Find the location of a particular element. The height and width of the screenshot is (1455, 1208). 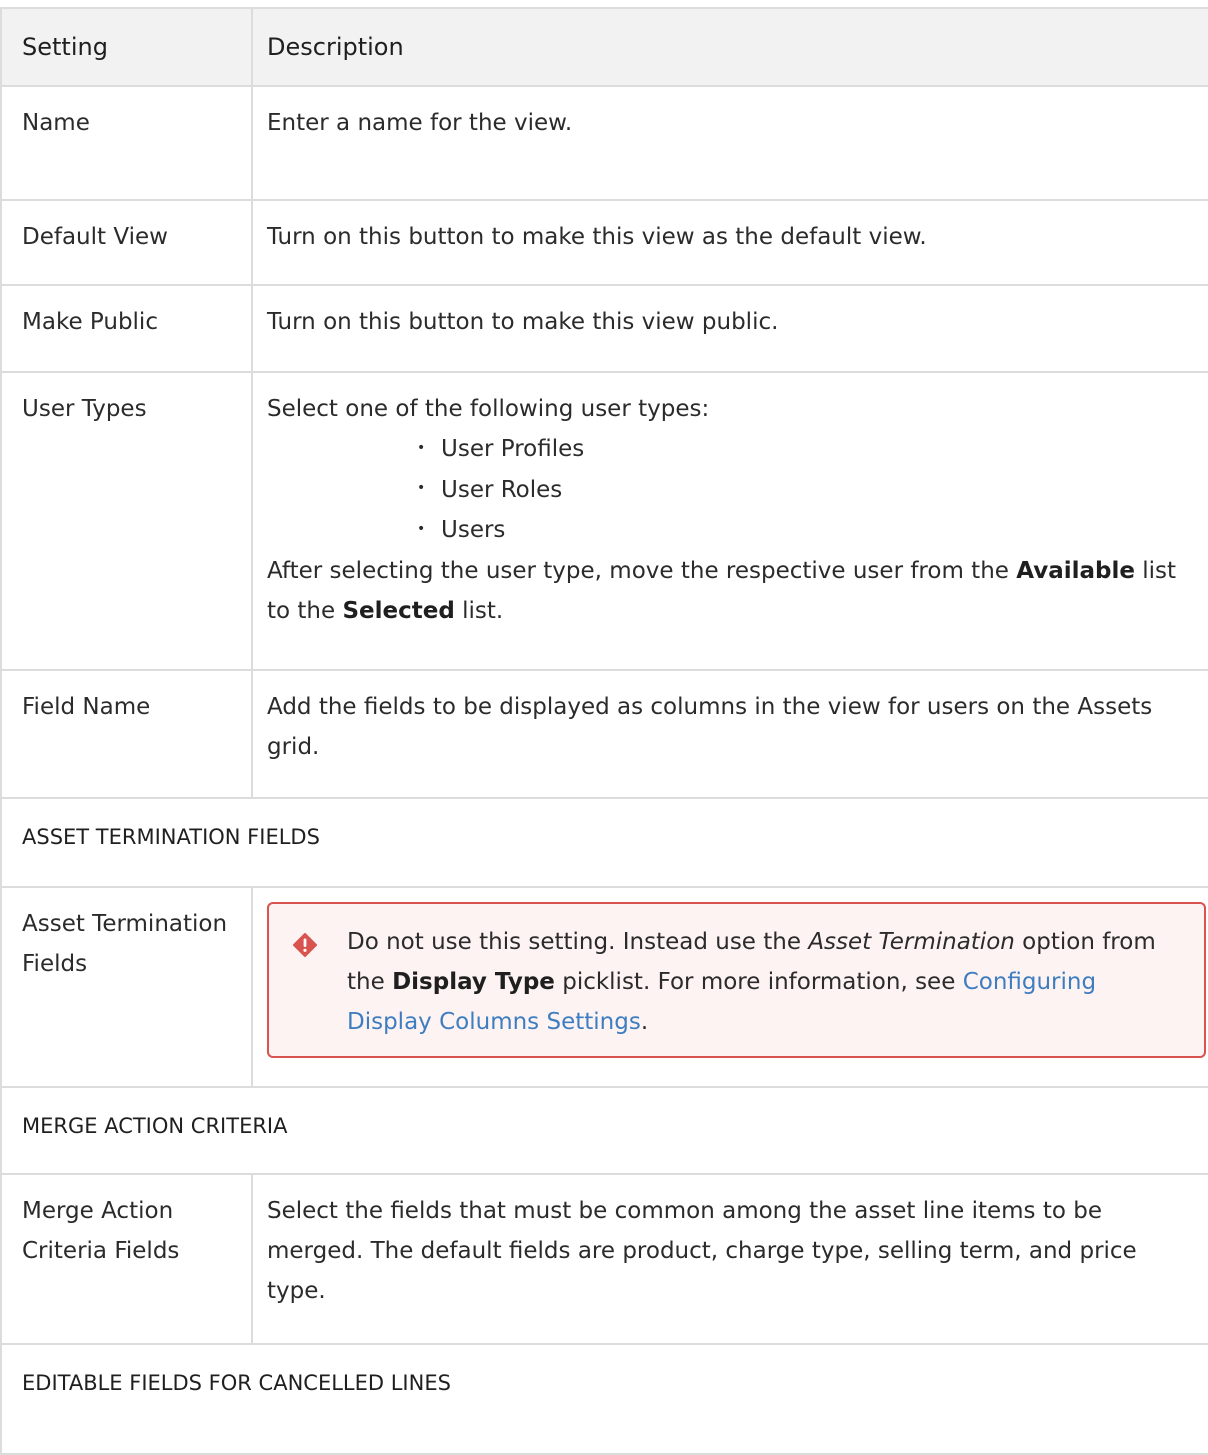

display-type-label: Display Type is located at coordinates (473, 982).